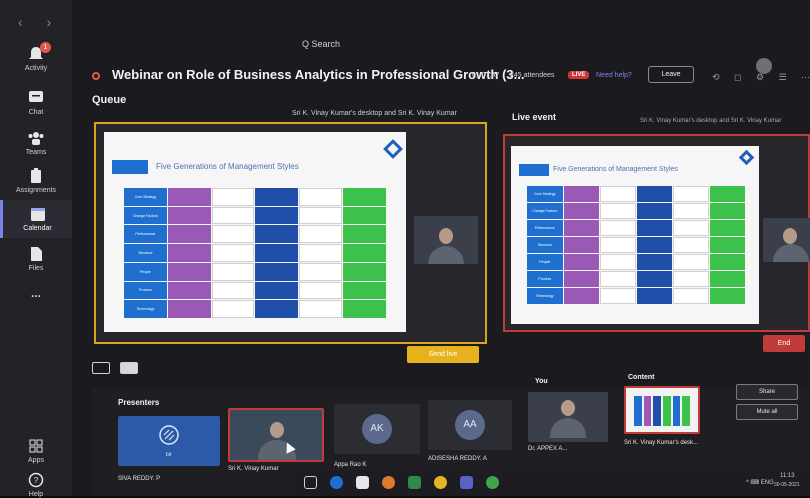  What do you see at coordinates (36, 57) in the screenshot?
I see `rail-item-activity: 1 Activity` at bounding box center [36, 57].